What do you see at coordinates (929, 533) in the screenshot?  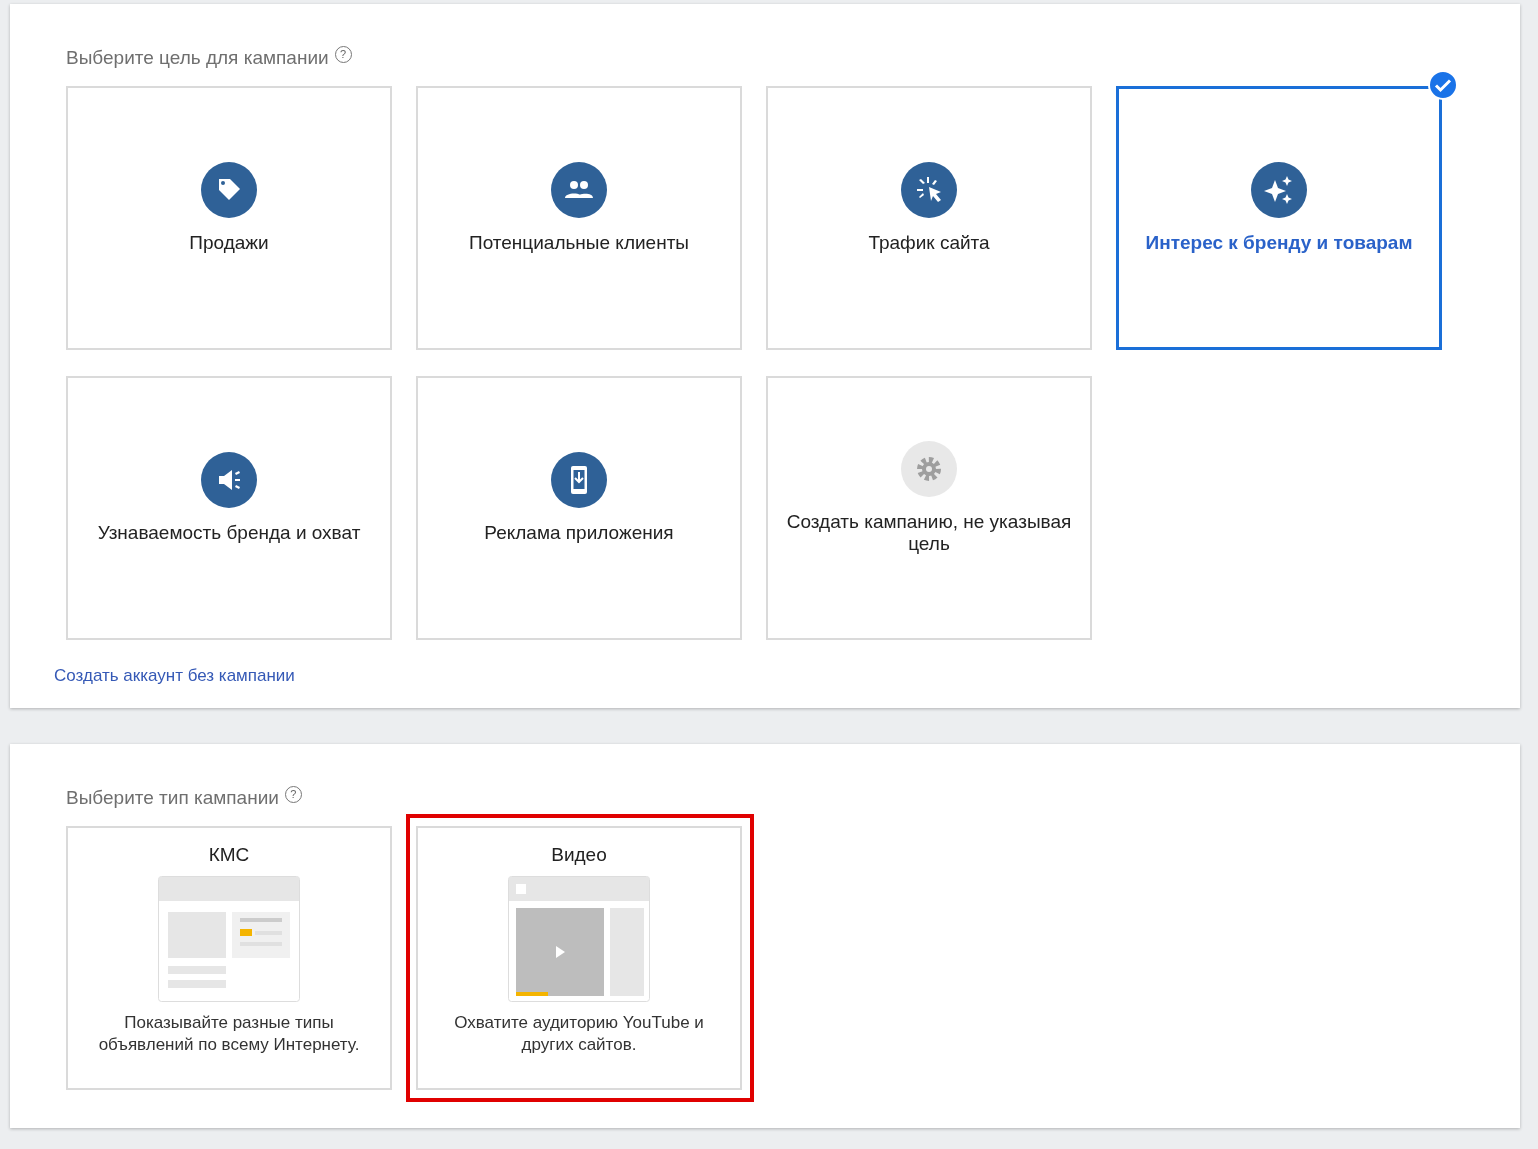 I see `goal-label: Создать кампанию, не указывая цель` at bounding box center [929, 533].